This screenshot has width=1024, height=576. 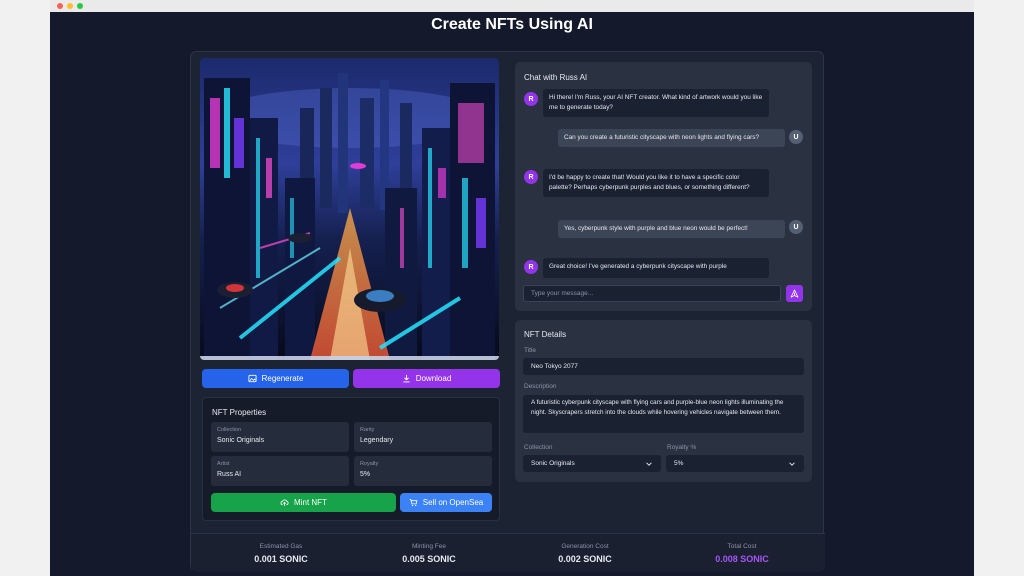 I want to click on title-label: Title, so click(x=530, y=350).